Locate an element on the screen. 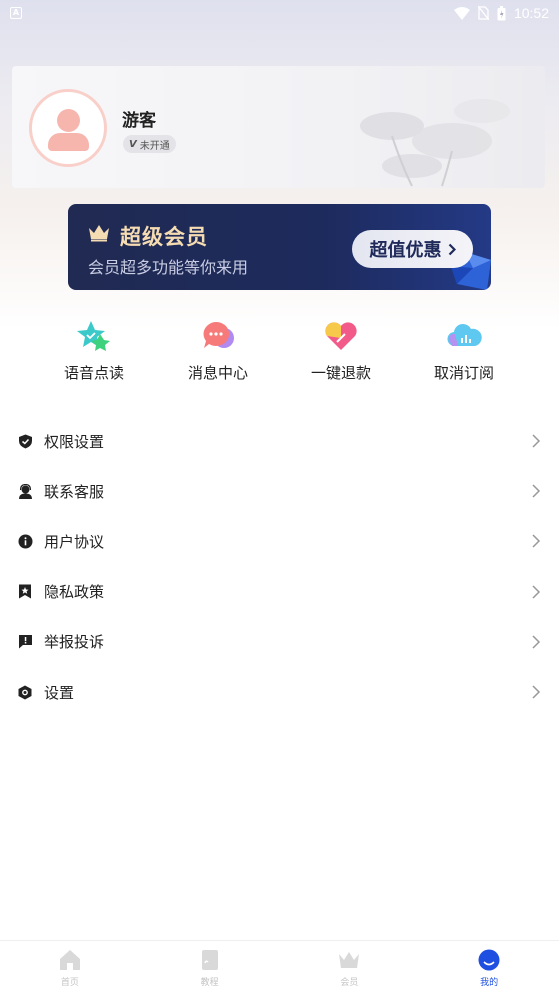  menu-item-label: 隐私政策 is located at coordinates (74, 592).